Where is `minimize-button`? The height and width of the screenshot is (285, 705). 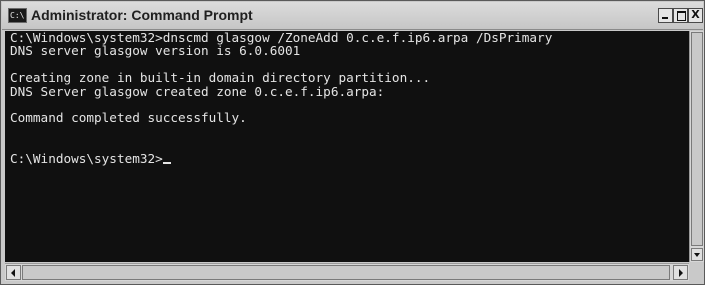 minimize-button is located at coordinates (665, 15).